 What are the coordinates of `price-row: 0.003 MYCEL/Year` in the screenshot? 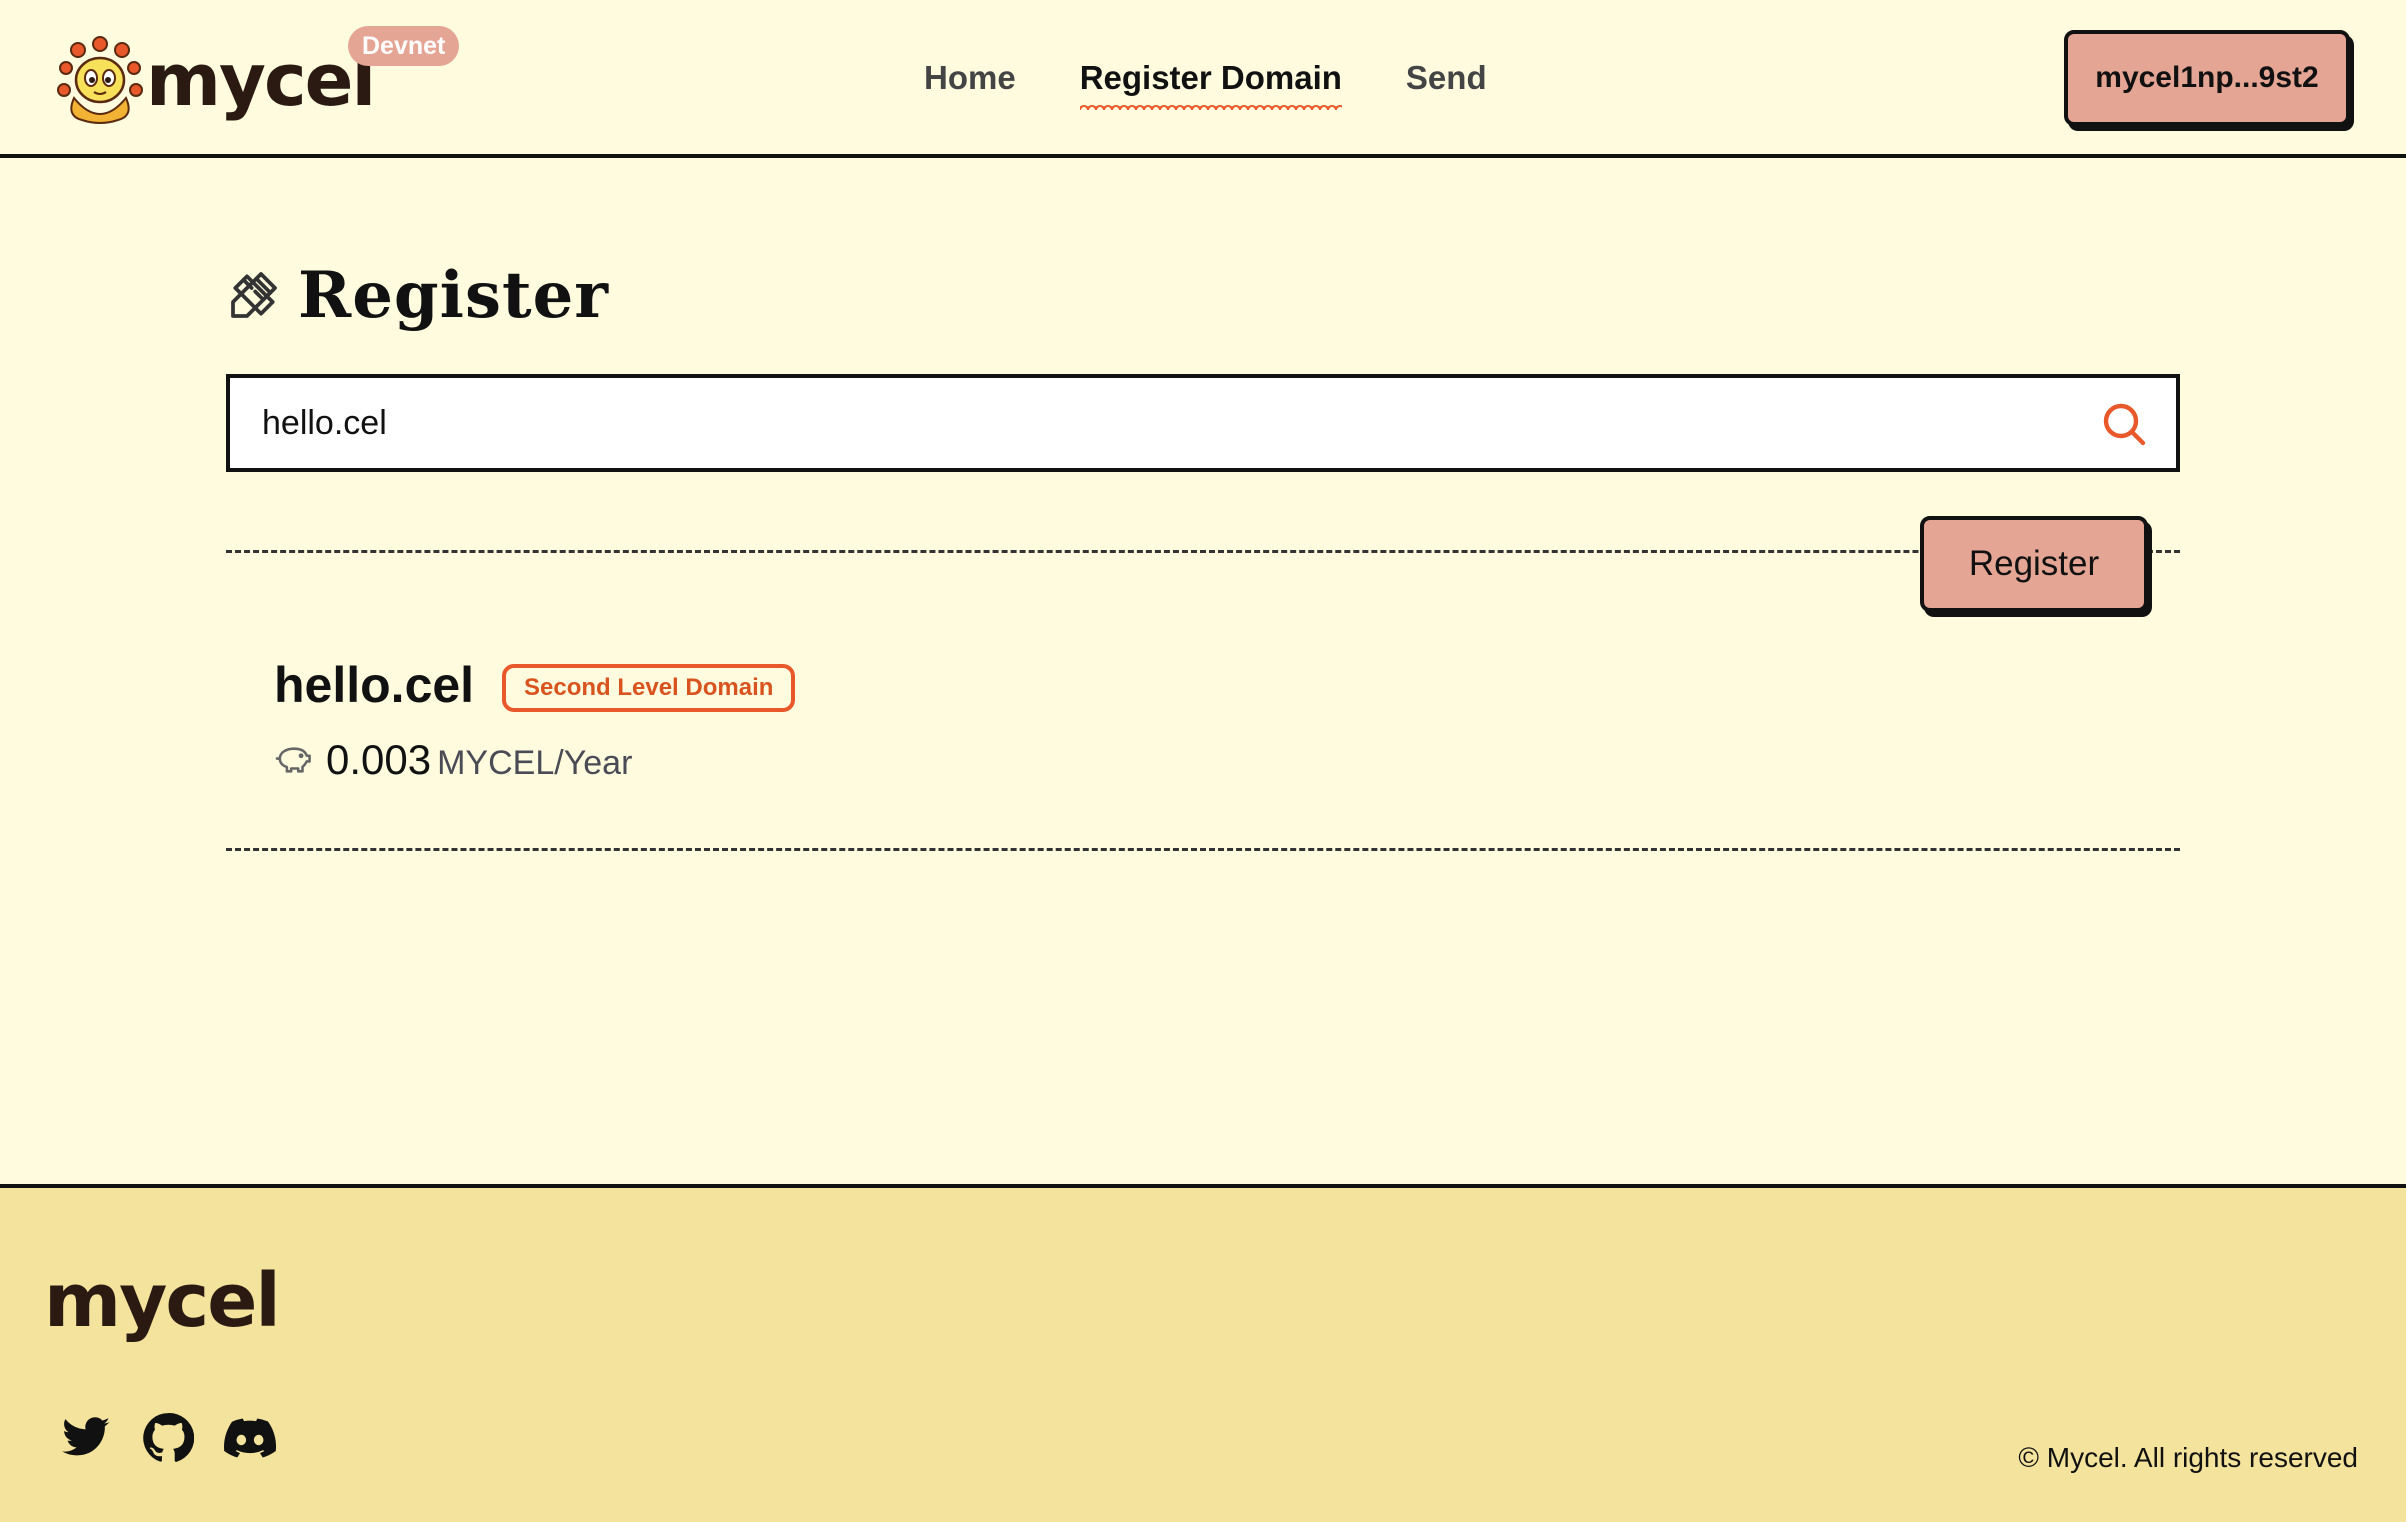 It's located at (453, 760).